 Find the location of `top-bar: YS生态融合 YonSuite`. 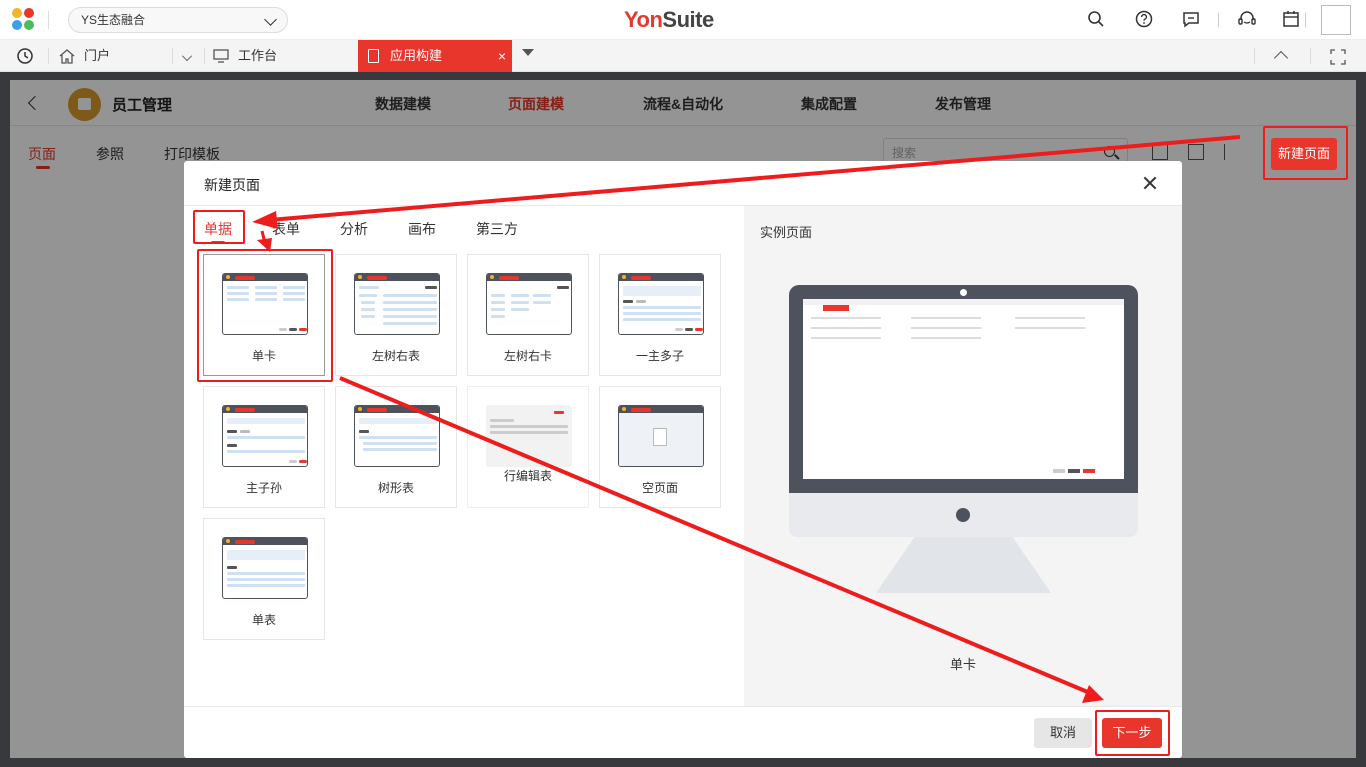

top-bar: YS生态融合 YonSuite is located at coordinates (683, 20).